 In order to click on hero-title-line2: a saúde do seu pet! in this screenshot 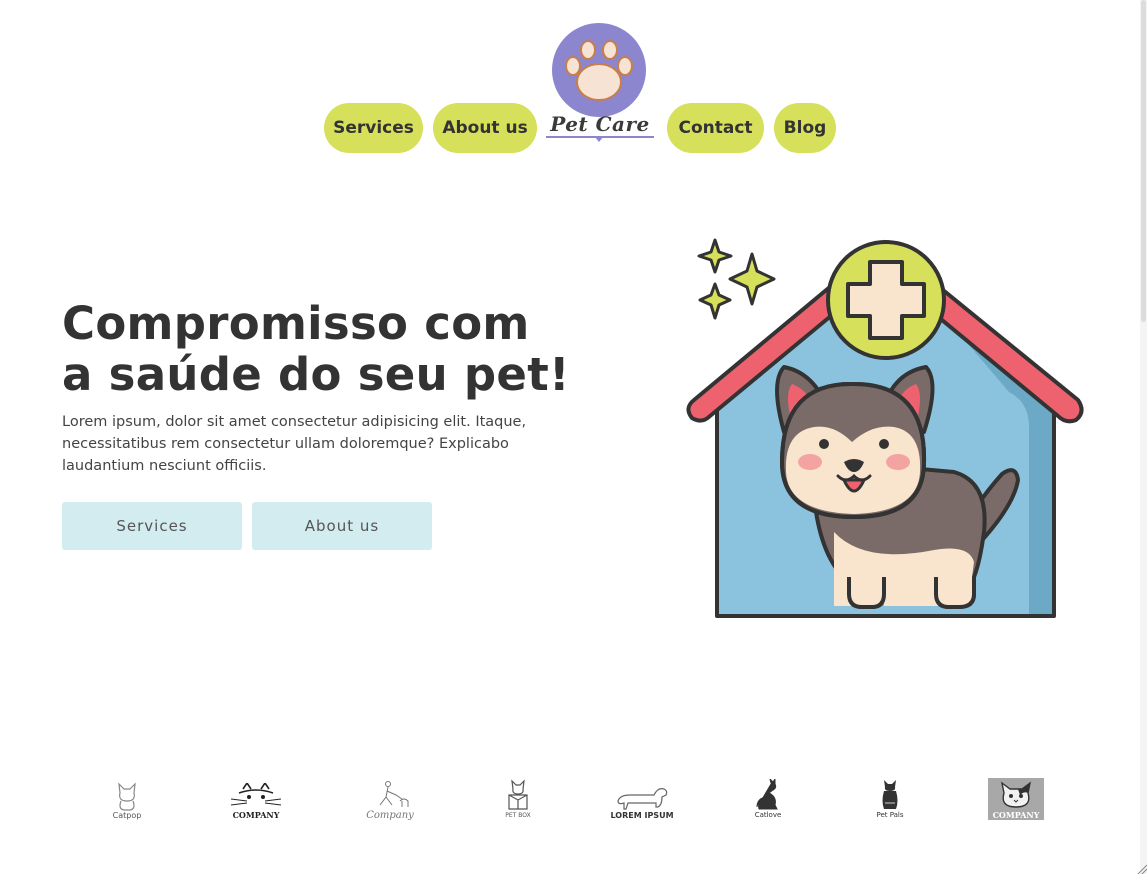, I will do `click(316, 374)`.